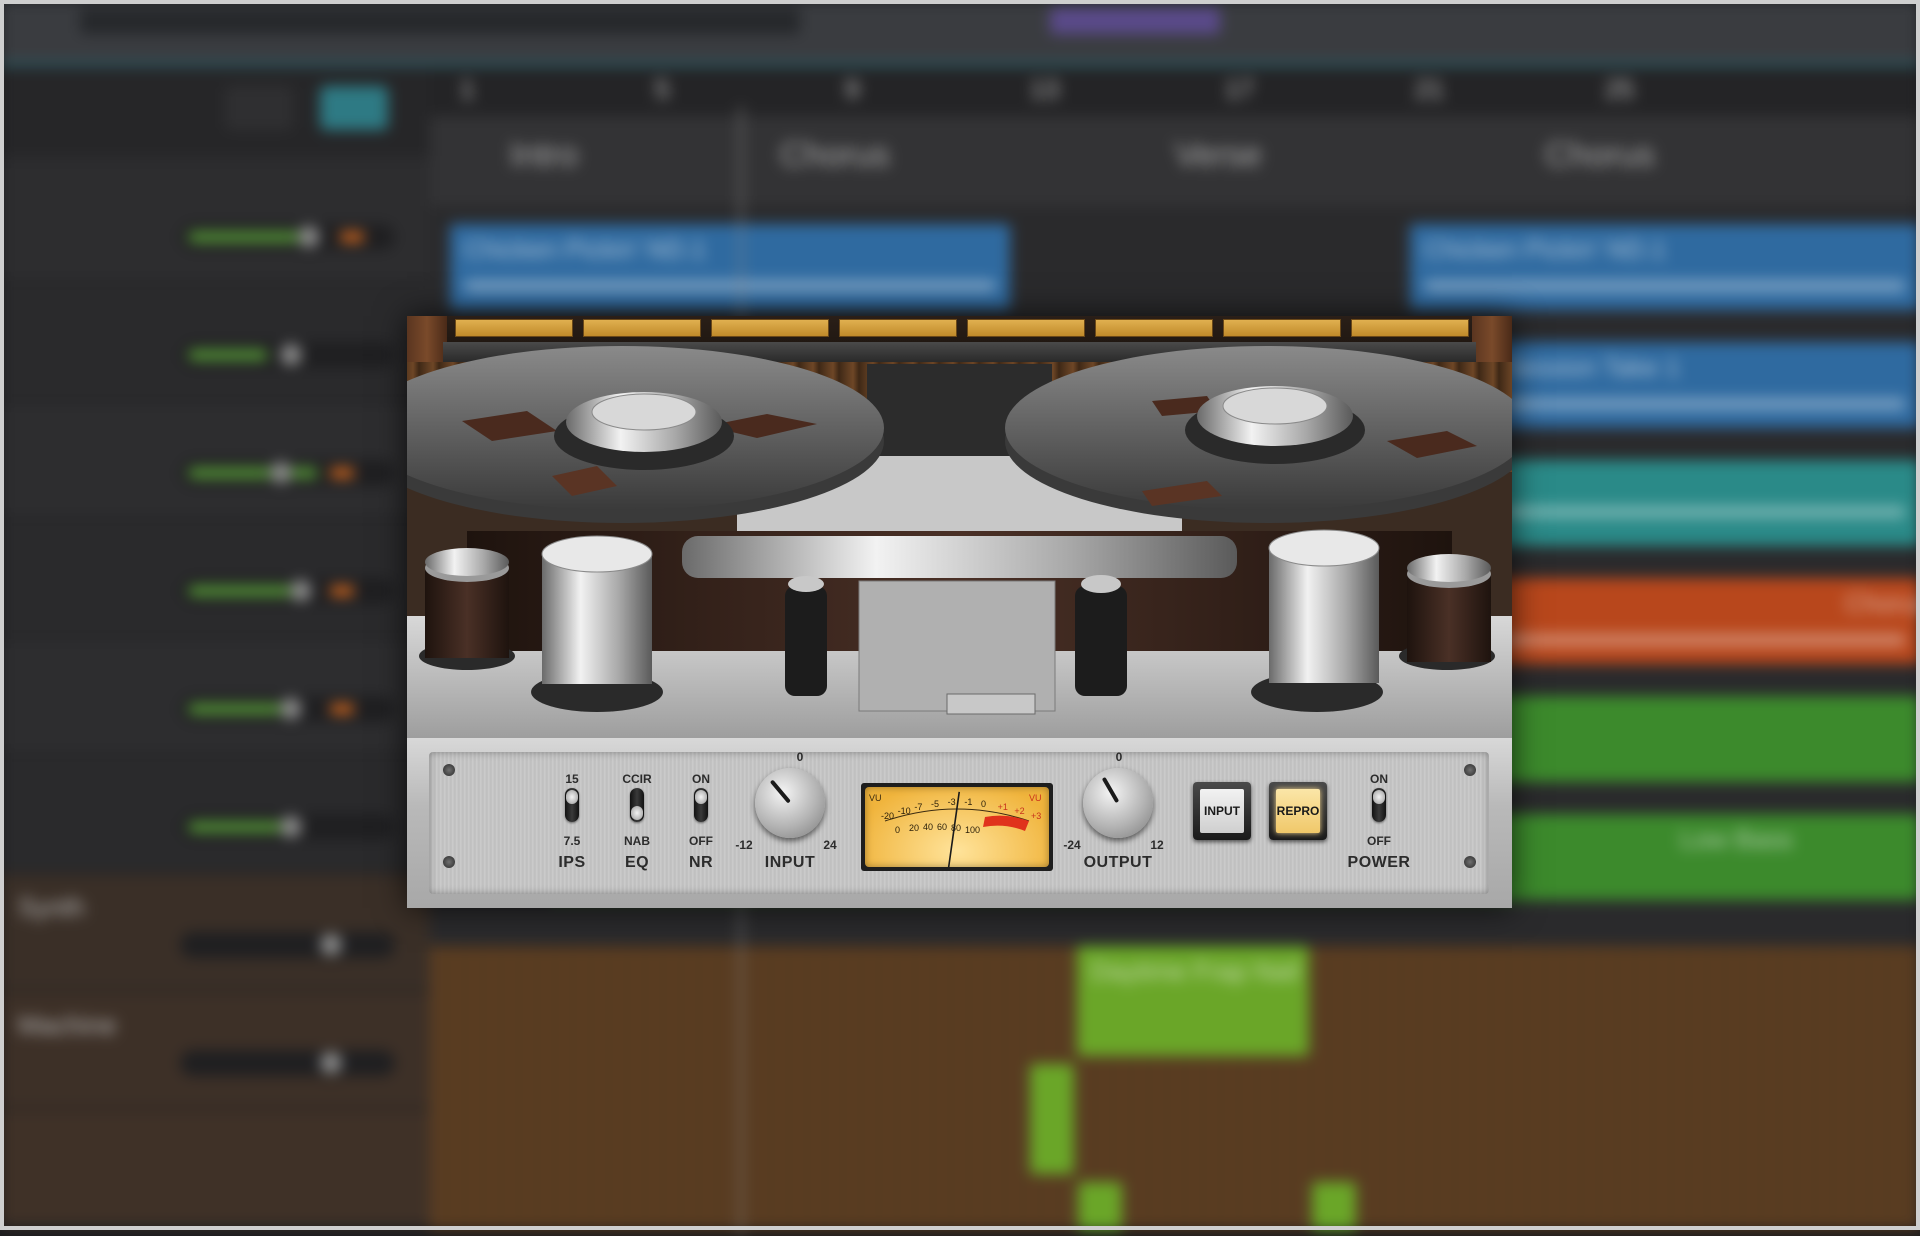 The height and width of the screenshot is (1236, 1920). What do you see at coordinates (806, 641) in the screenshot?
I see `pinch-roller-left` at bounding box center [806, 641].